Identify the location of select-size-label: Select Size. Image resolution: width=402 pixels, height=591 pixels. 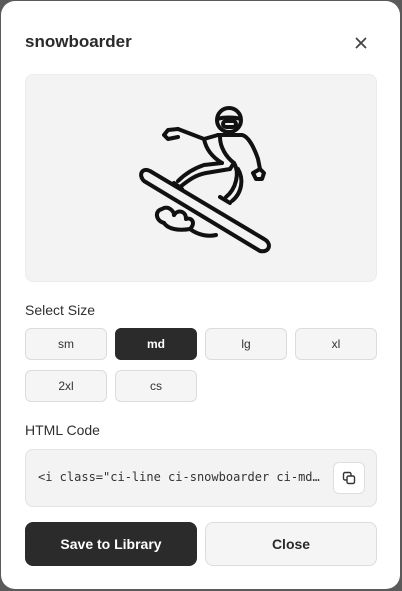
(60, 310).